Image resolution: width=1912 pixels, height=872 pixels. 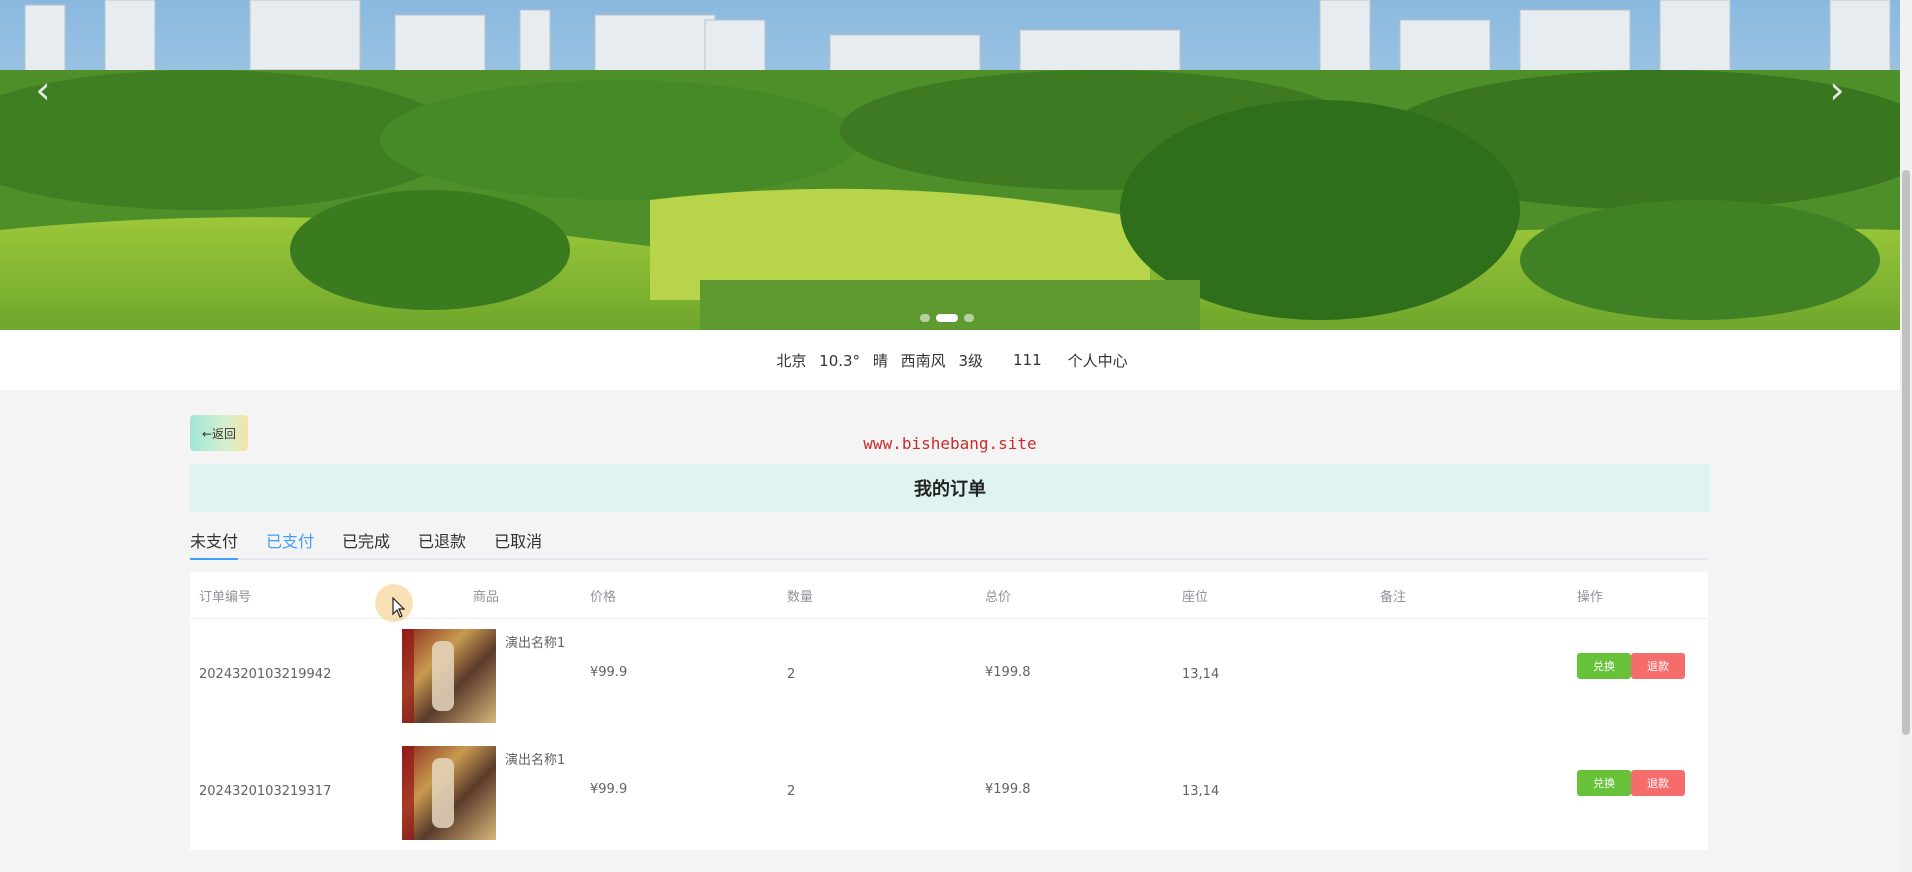 I want to click on header-qty: 数量, so click(x=800, y=597).